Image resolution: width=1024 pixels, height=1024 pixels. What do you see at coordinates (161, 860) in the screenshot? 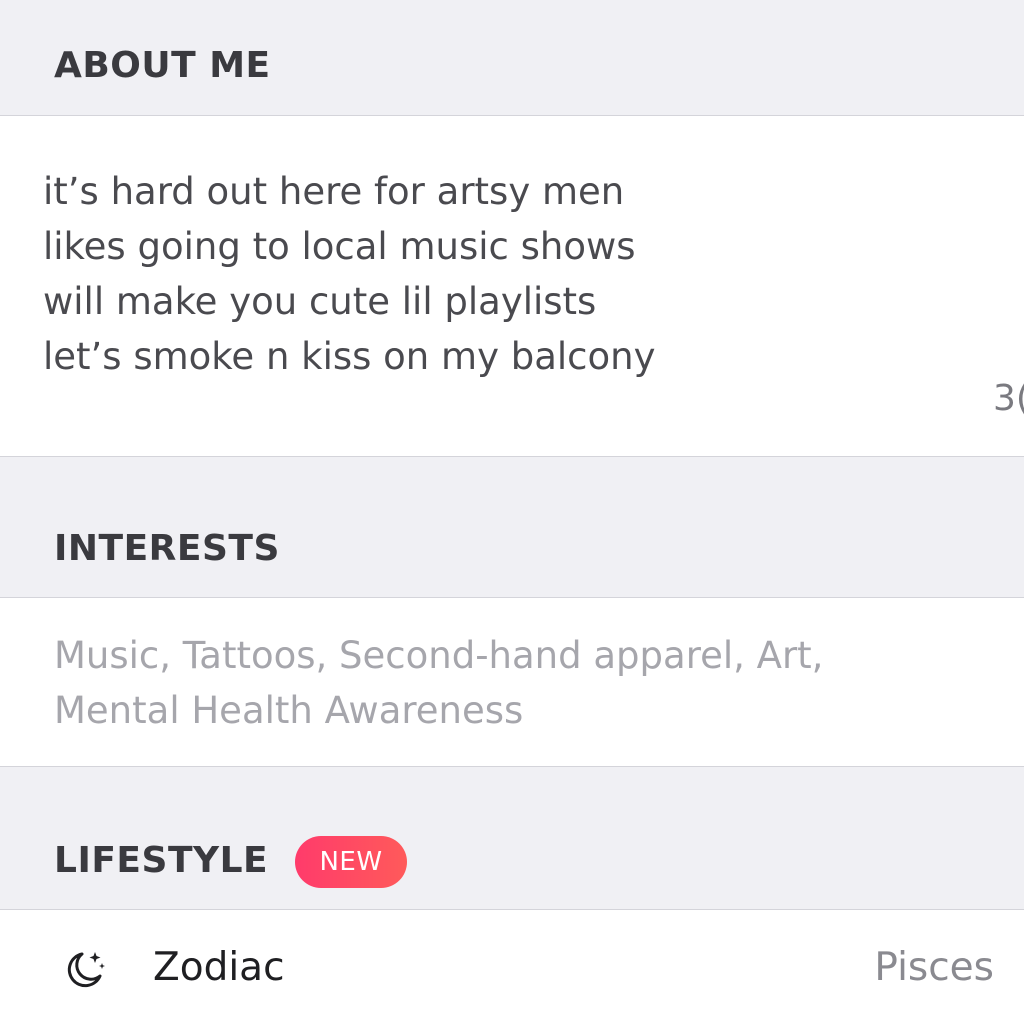
I see `lifestyle-title: LIFESTYLE` at bounding box center [161, 860].